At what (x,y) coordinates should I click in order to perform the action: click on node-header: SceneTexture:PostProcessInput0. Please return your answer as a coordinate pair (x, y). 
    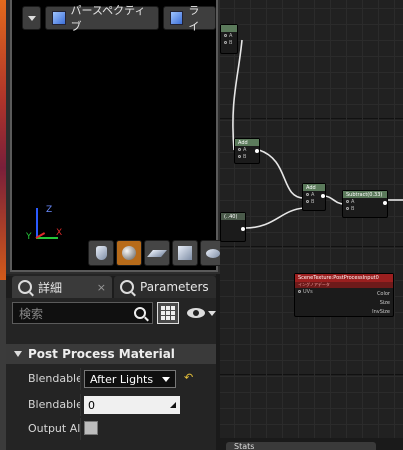
    Looking at the image, I should click on (344, 278).